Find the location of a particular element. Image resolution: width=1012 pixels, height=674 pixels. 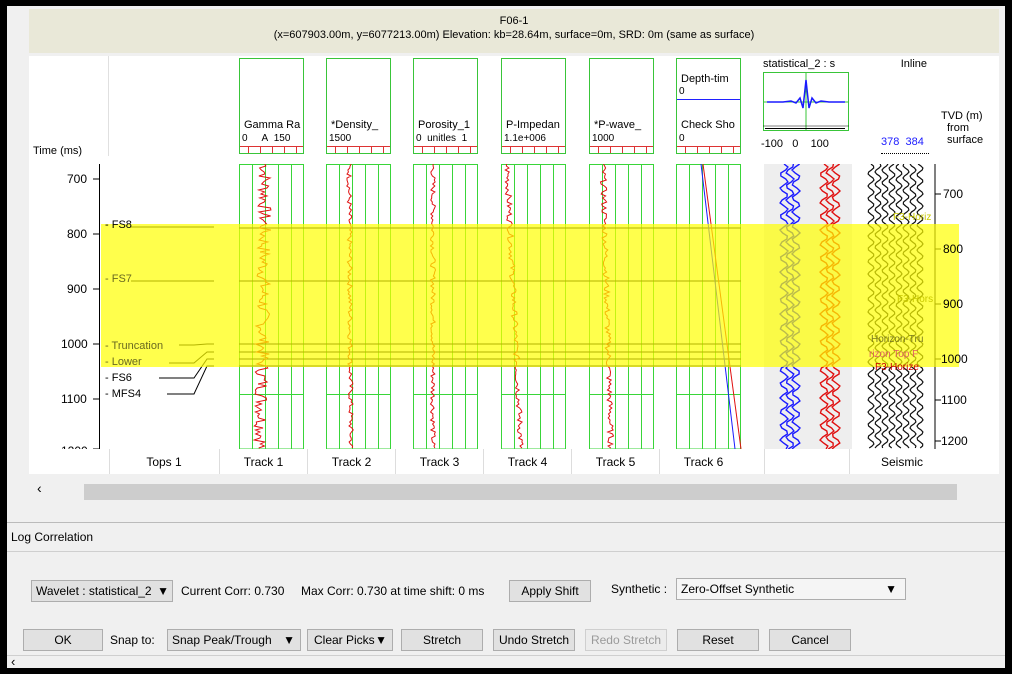

track-6-header: Depth-tim 0 Check Sho 0 is located at coordinates (708, 106).